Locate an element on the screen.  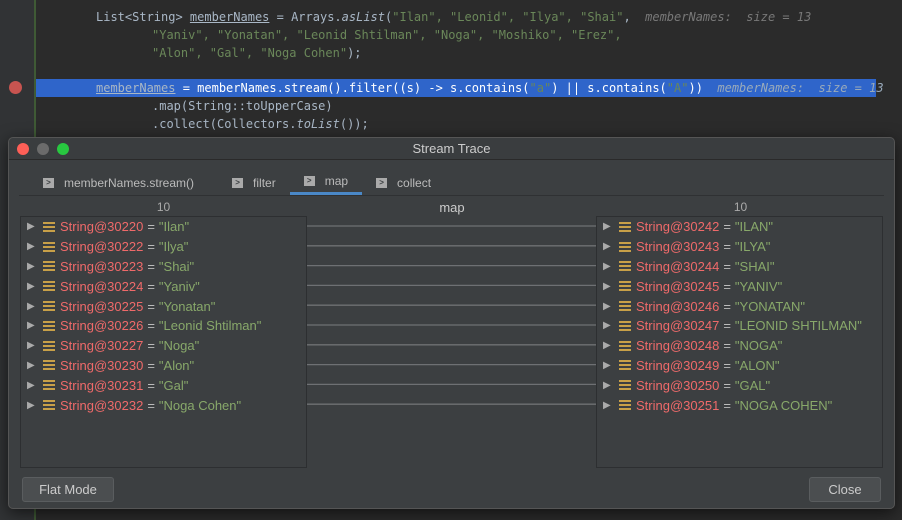
right-count: 10 is located at coordinates (740, 207).